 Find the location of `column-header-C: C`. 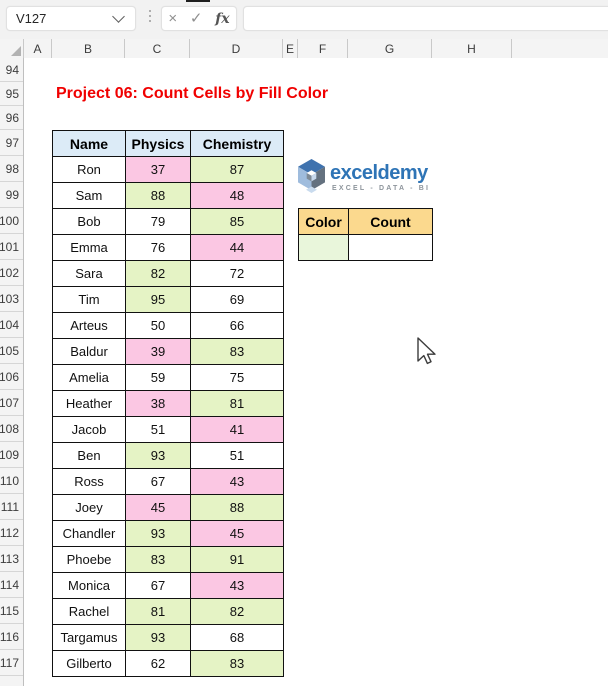

column-header-C: C is located at coordinates (157, 48).